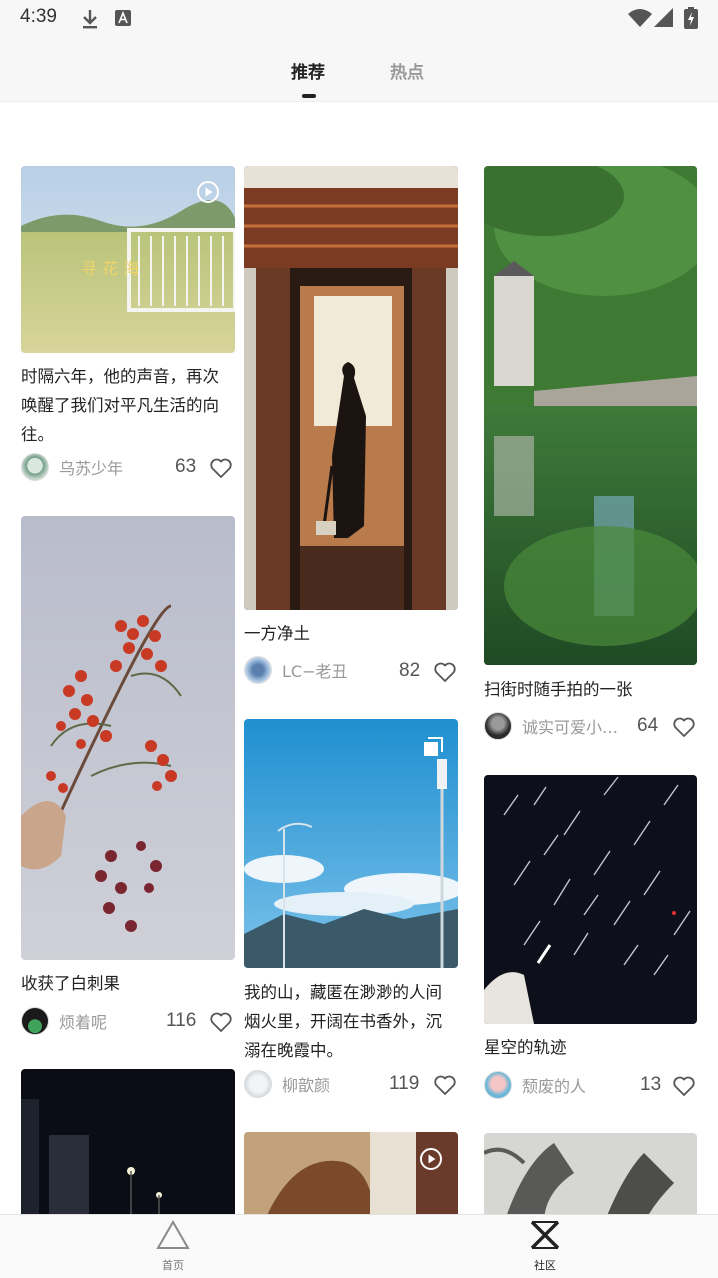 The height and width of the screenshot is (1278, 718). I want to click on post-author: 颓废的人, so click(535, 1085).